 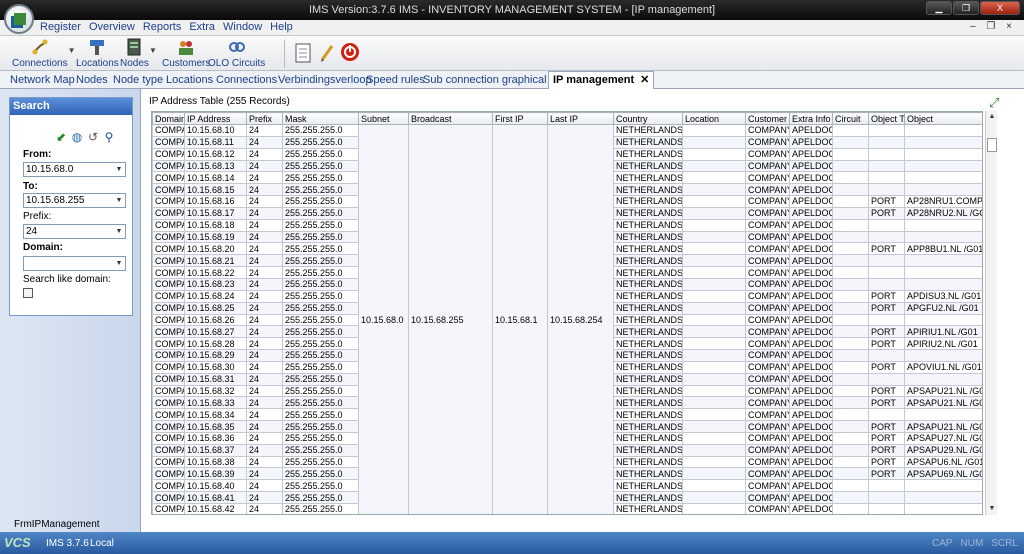 I want to click on to-combo: 10.15.68.255 ▼, so click(x=74, y=200).